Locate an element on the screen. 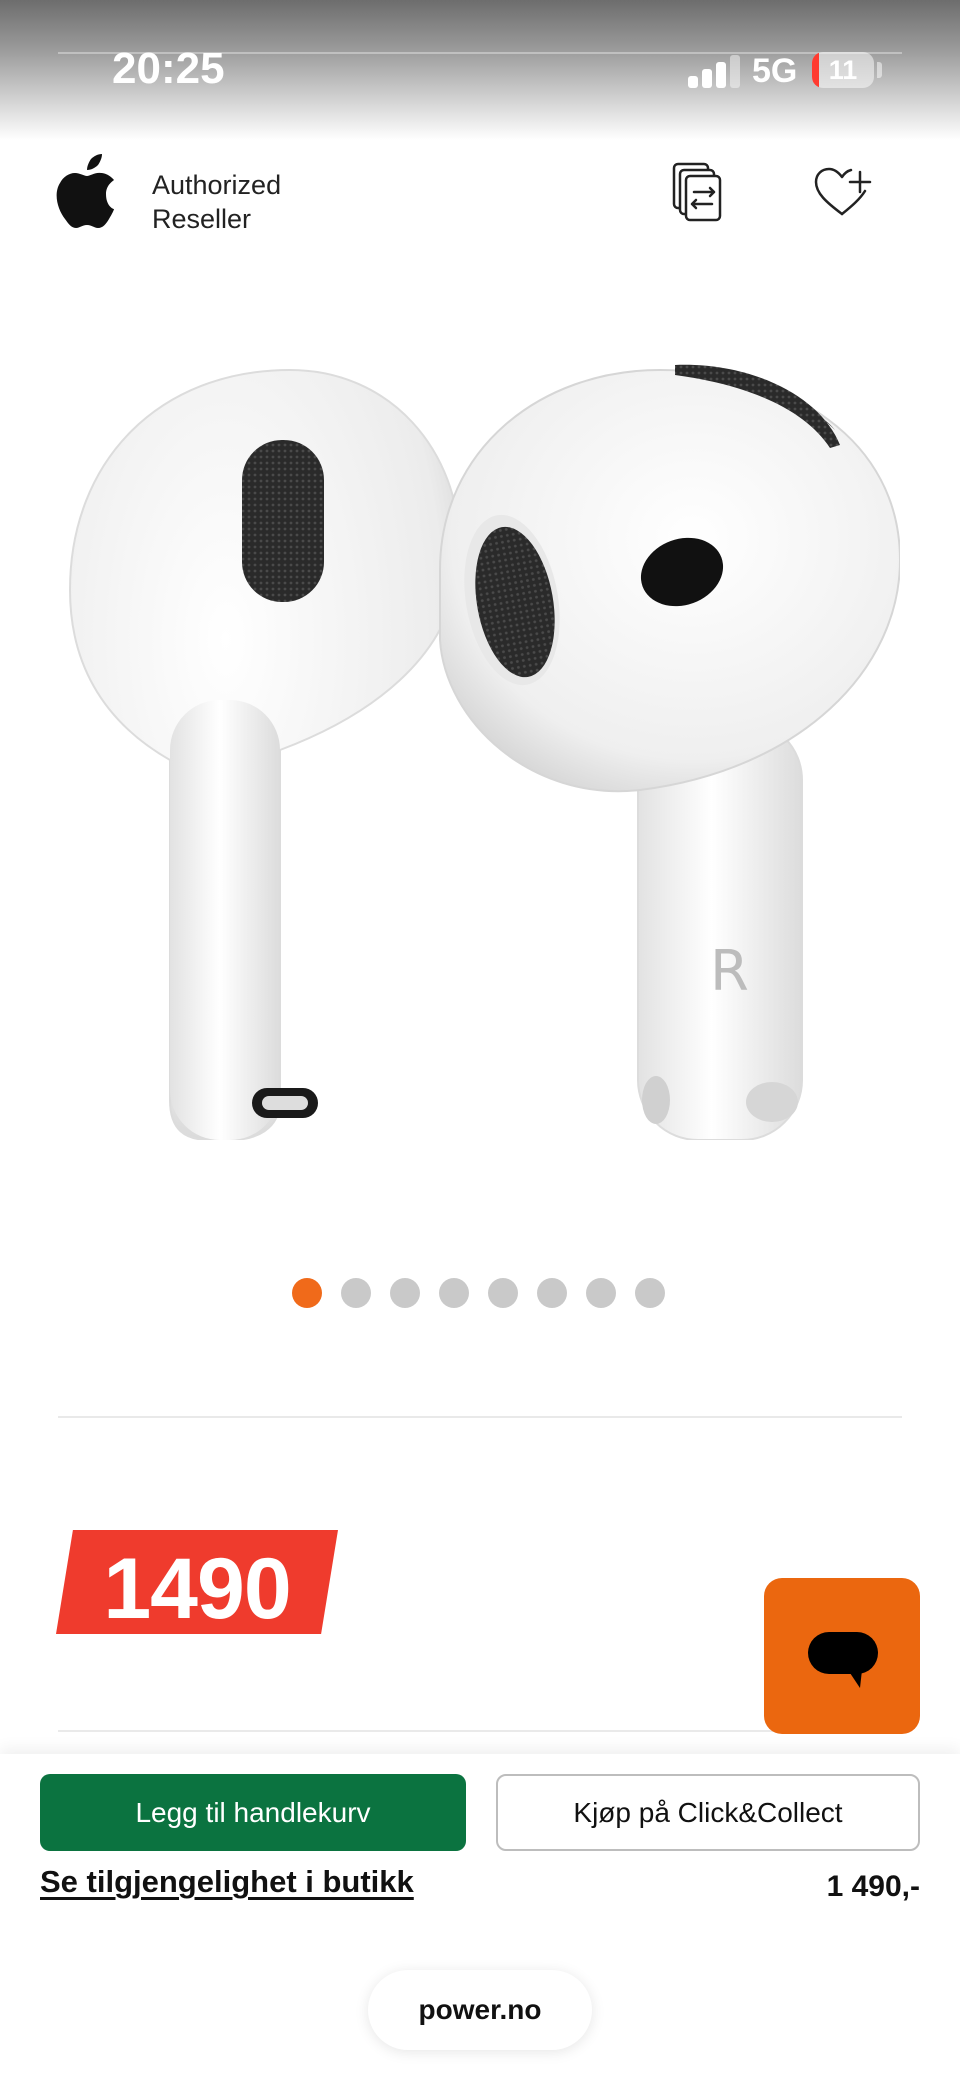  status-bar: 20:25 5G 11 is located at coordinates (480, 70).